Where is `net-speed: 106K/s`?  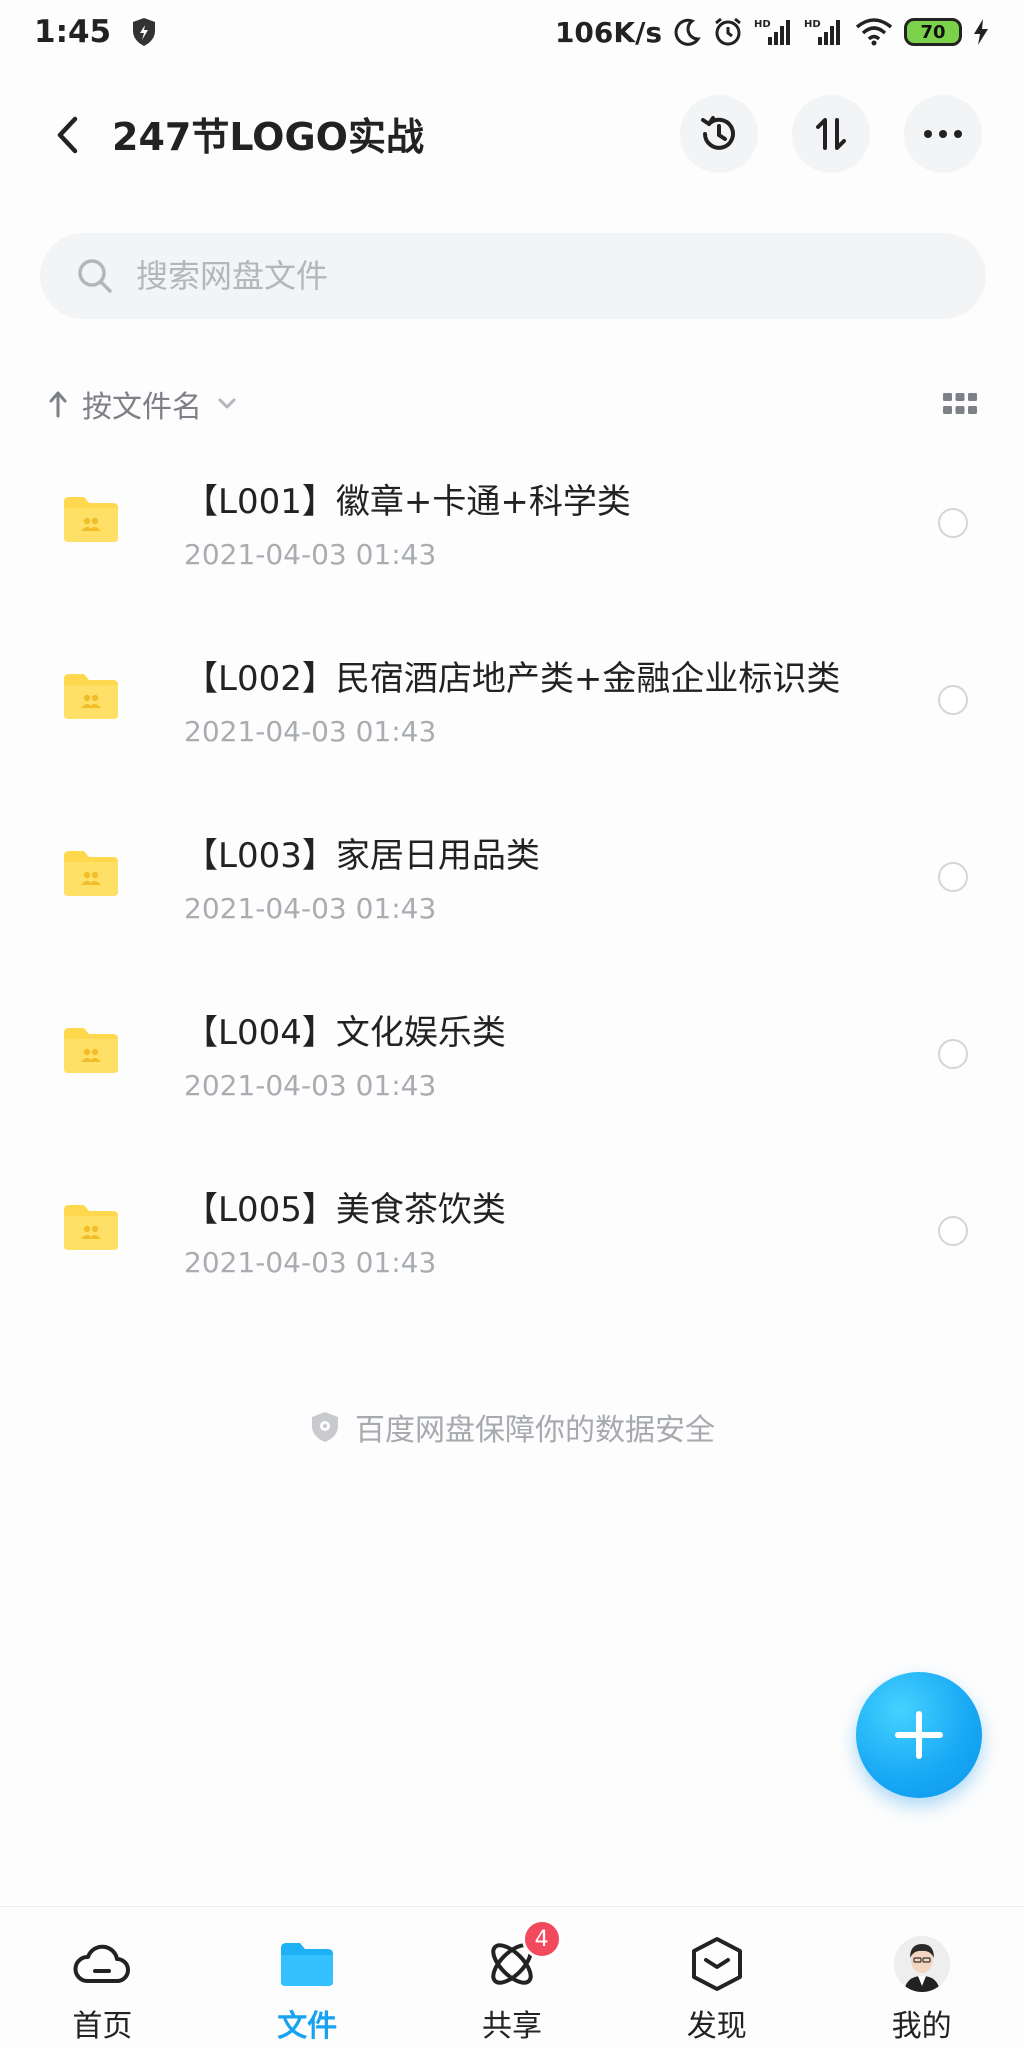 net-speed: 106K/s is located at coordinates (608, 32).